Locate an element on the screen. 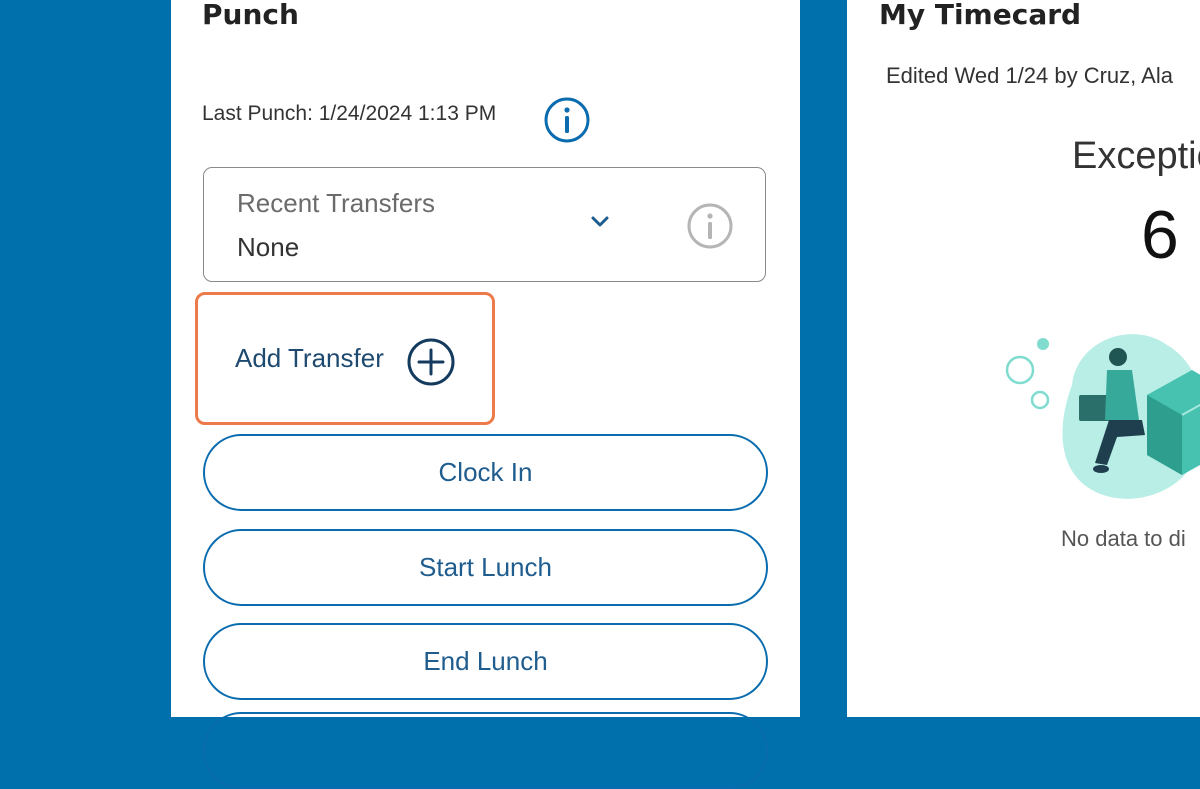 The width and height of the screenshot is (1200, 789). end-lunch-button: End Lunch is located at coordinates (485, 661).